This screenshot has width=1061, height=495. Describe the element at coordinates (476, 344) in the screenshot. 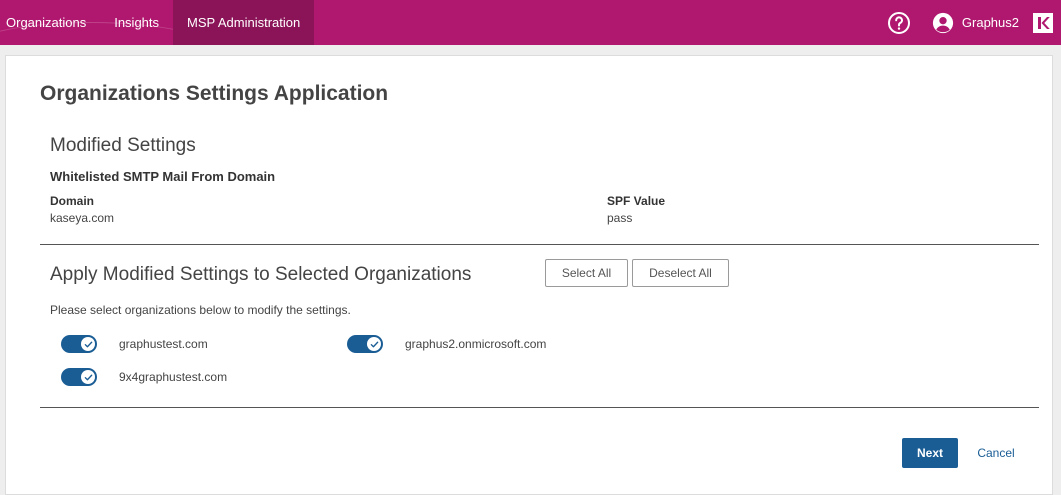

I see `org-name: graphus2.onmicrosoft.com` at that location.